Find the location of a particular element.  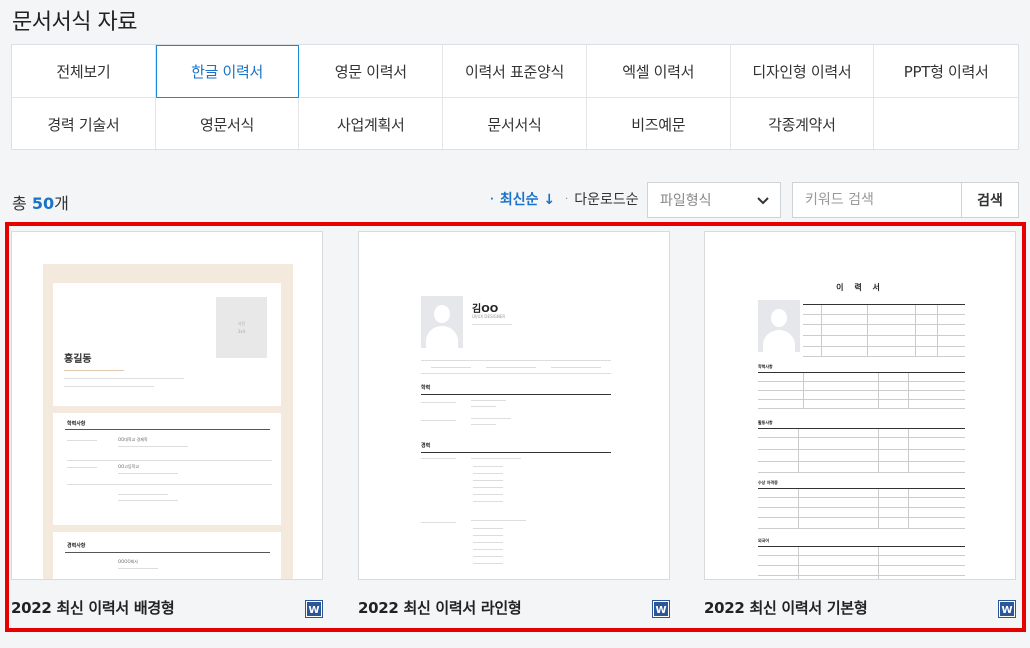

tab-business-examples: 비즈예문 is located at coordinates (659, 124).